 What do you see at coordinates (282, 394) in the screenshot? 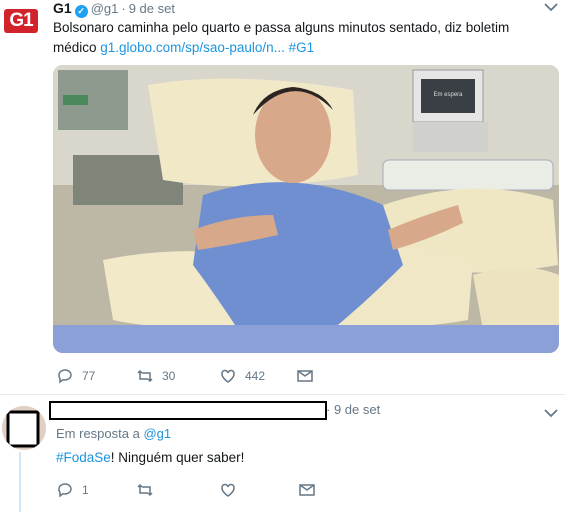
I see `divider` at bounding box center [282, 394].